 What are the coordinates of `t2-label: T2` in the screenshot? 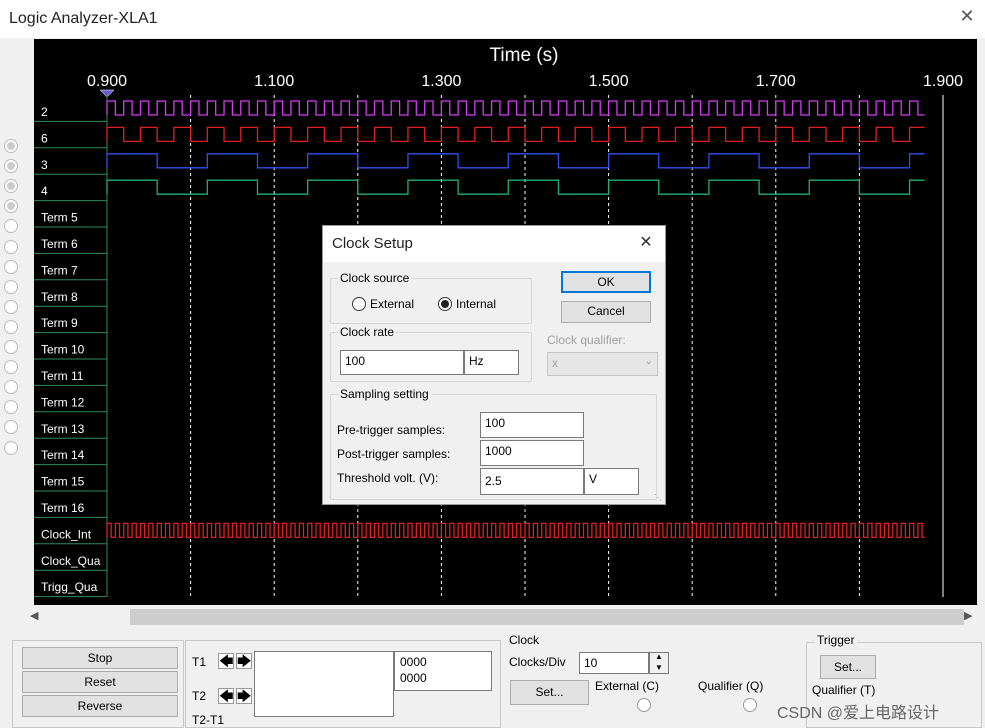 It's located at (199, 696).